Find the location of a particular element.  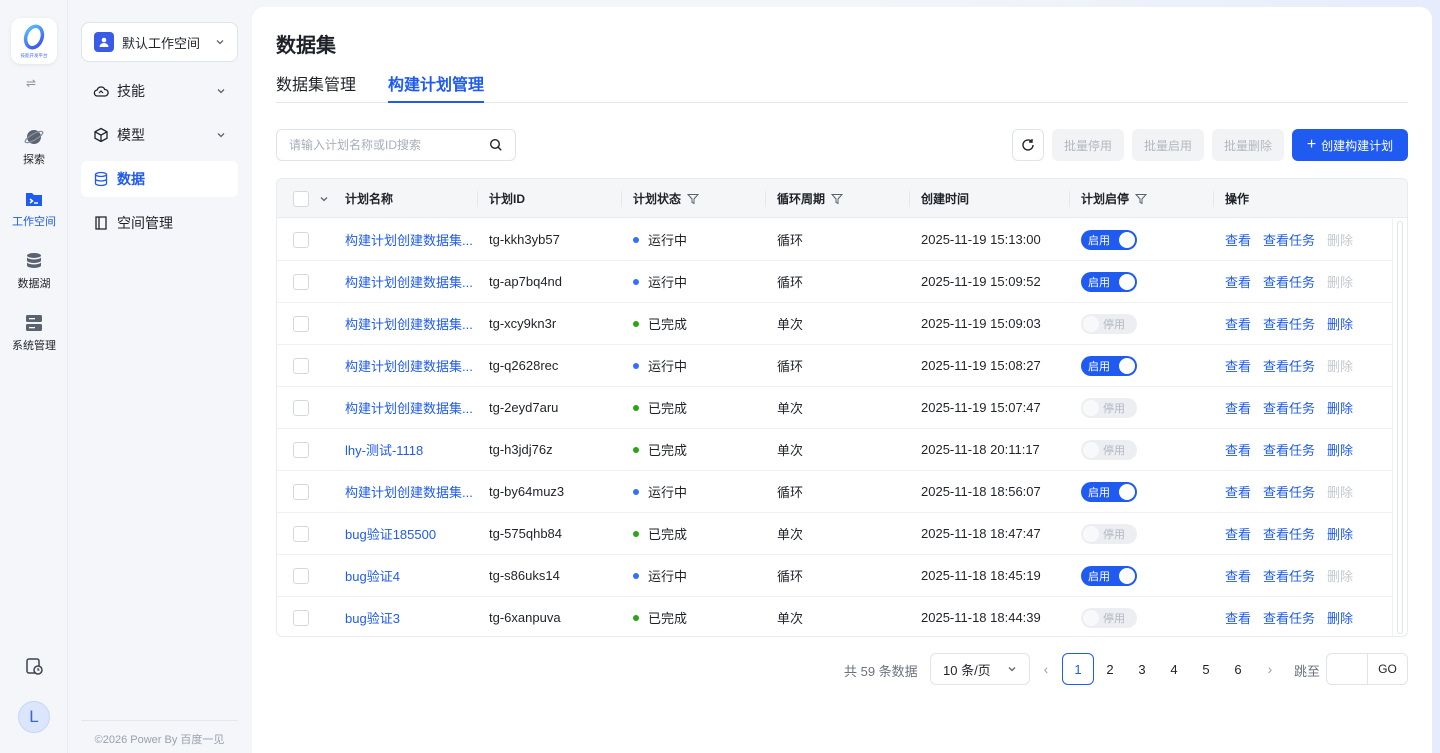

page-button: 2 is located at coordinates (1110, 669).